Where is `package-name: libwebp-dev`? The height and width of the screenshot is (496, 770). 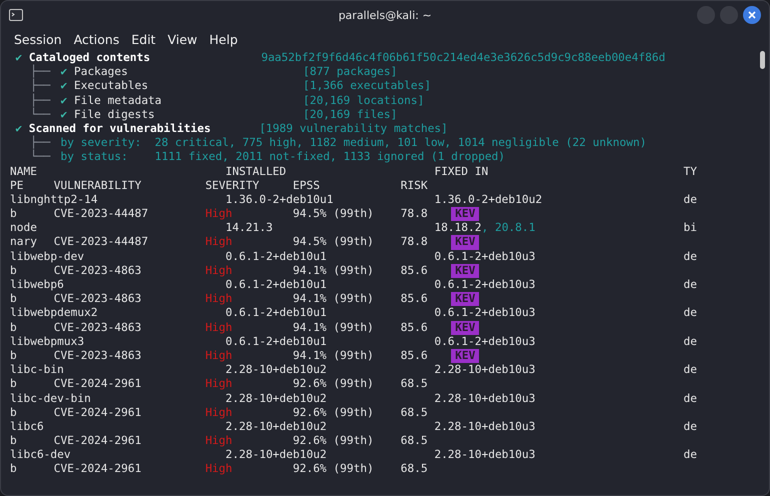 package-name: libwebp-dev is located at coordinates (47, 257).